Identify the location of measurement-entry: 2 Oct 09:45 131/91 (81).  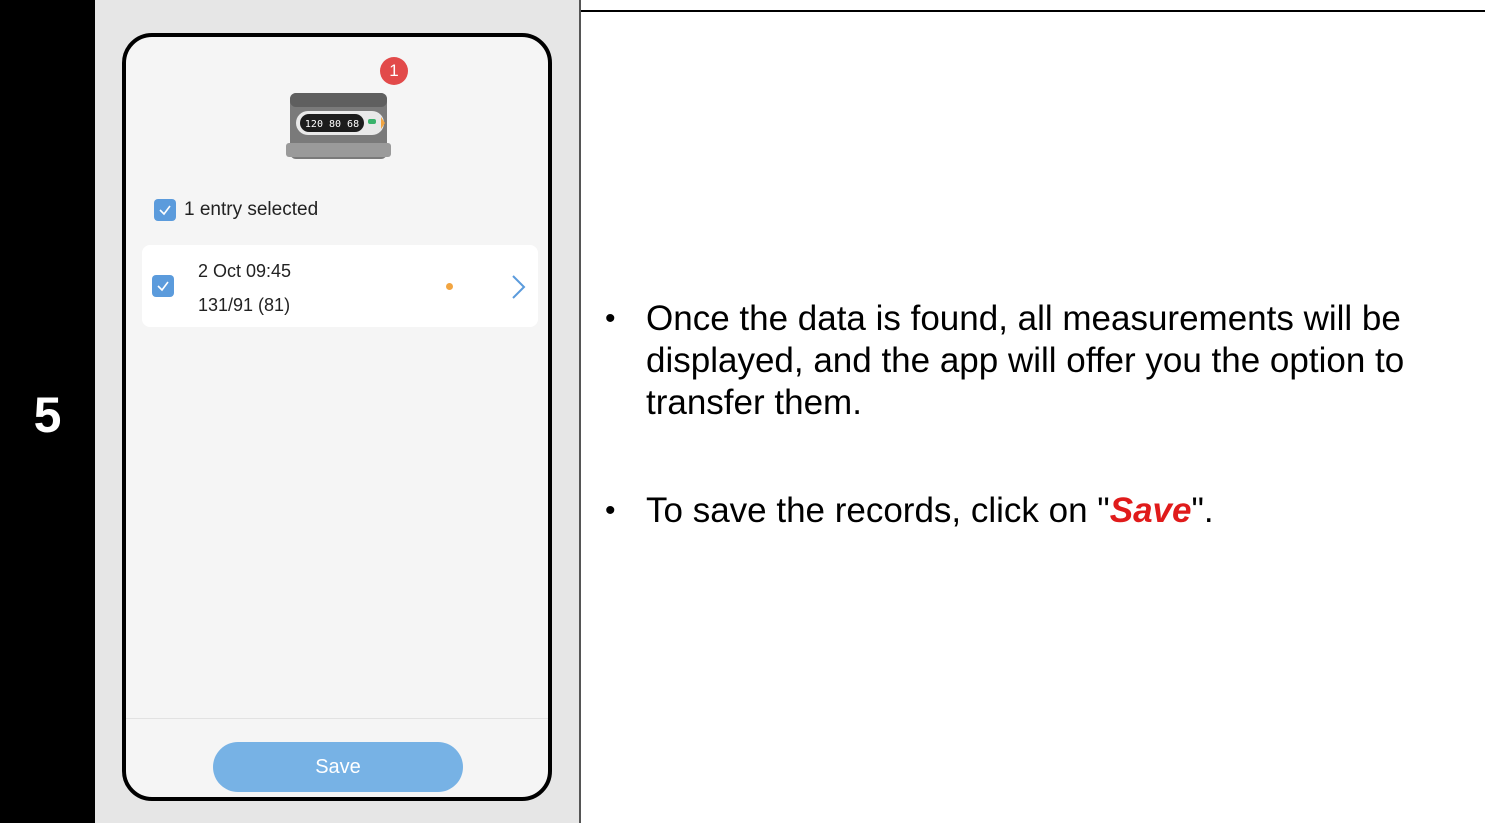
(340, 286).